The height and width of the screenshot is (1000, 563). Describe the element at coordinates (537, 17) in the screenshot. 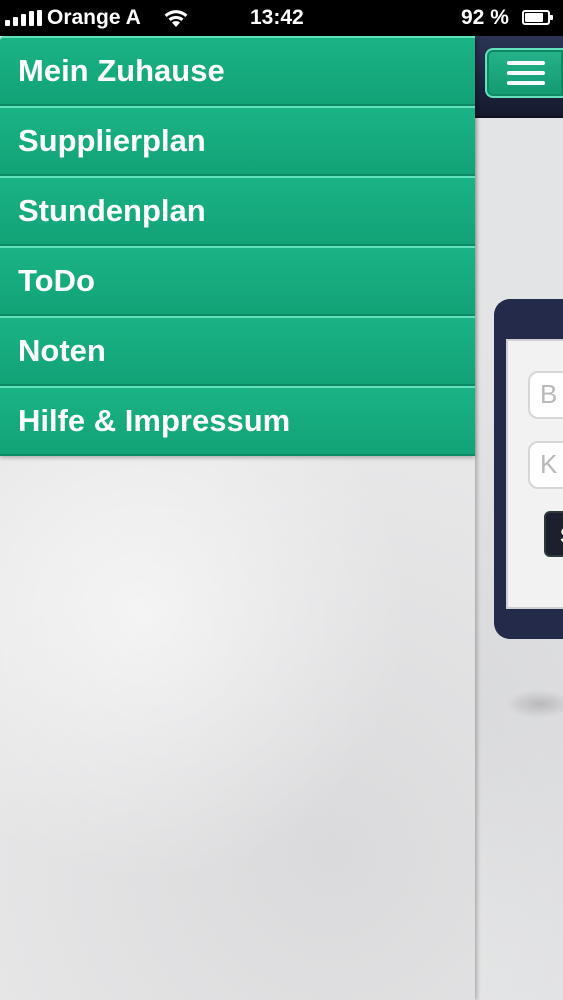

I see `battery-icon` at that location.